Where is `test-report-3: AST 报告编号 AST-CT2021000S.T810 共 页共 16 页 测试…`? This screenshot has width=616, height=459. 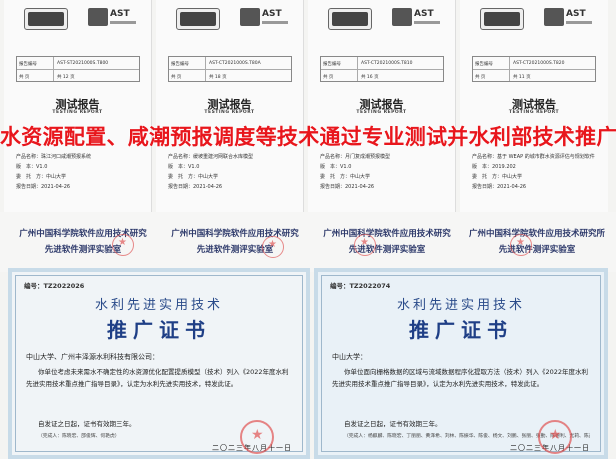
test-report-3: AST 报告编号 AST-CT2021000S.T810 共 页共 16 页 测试… is located at coordinates (382, 106).